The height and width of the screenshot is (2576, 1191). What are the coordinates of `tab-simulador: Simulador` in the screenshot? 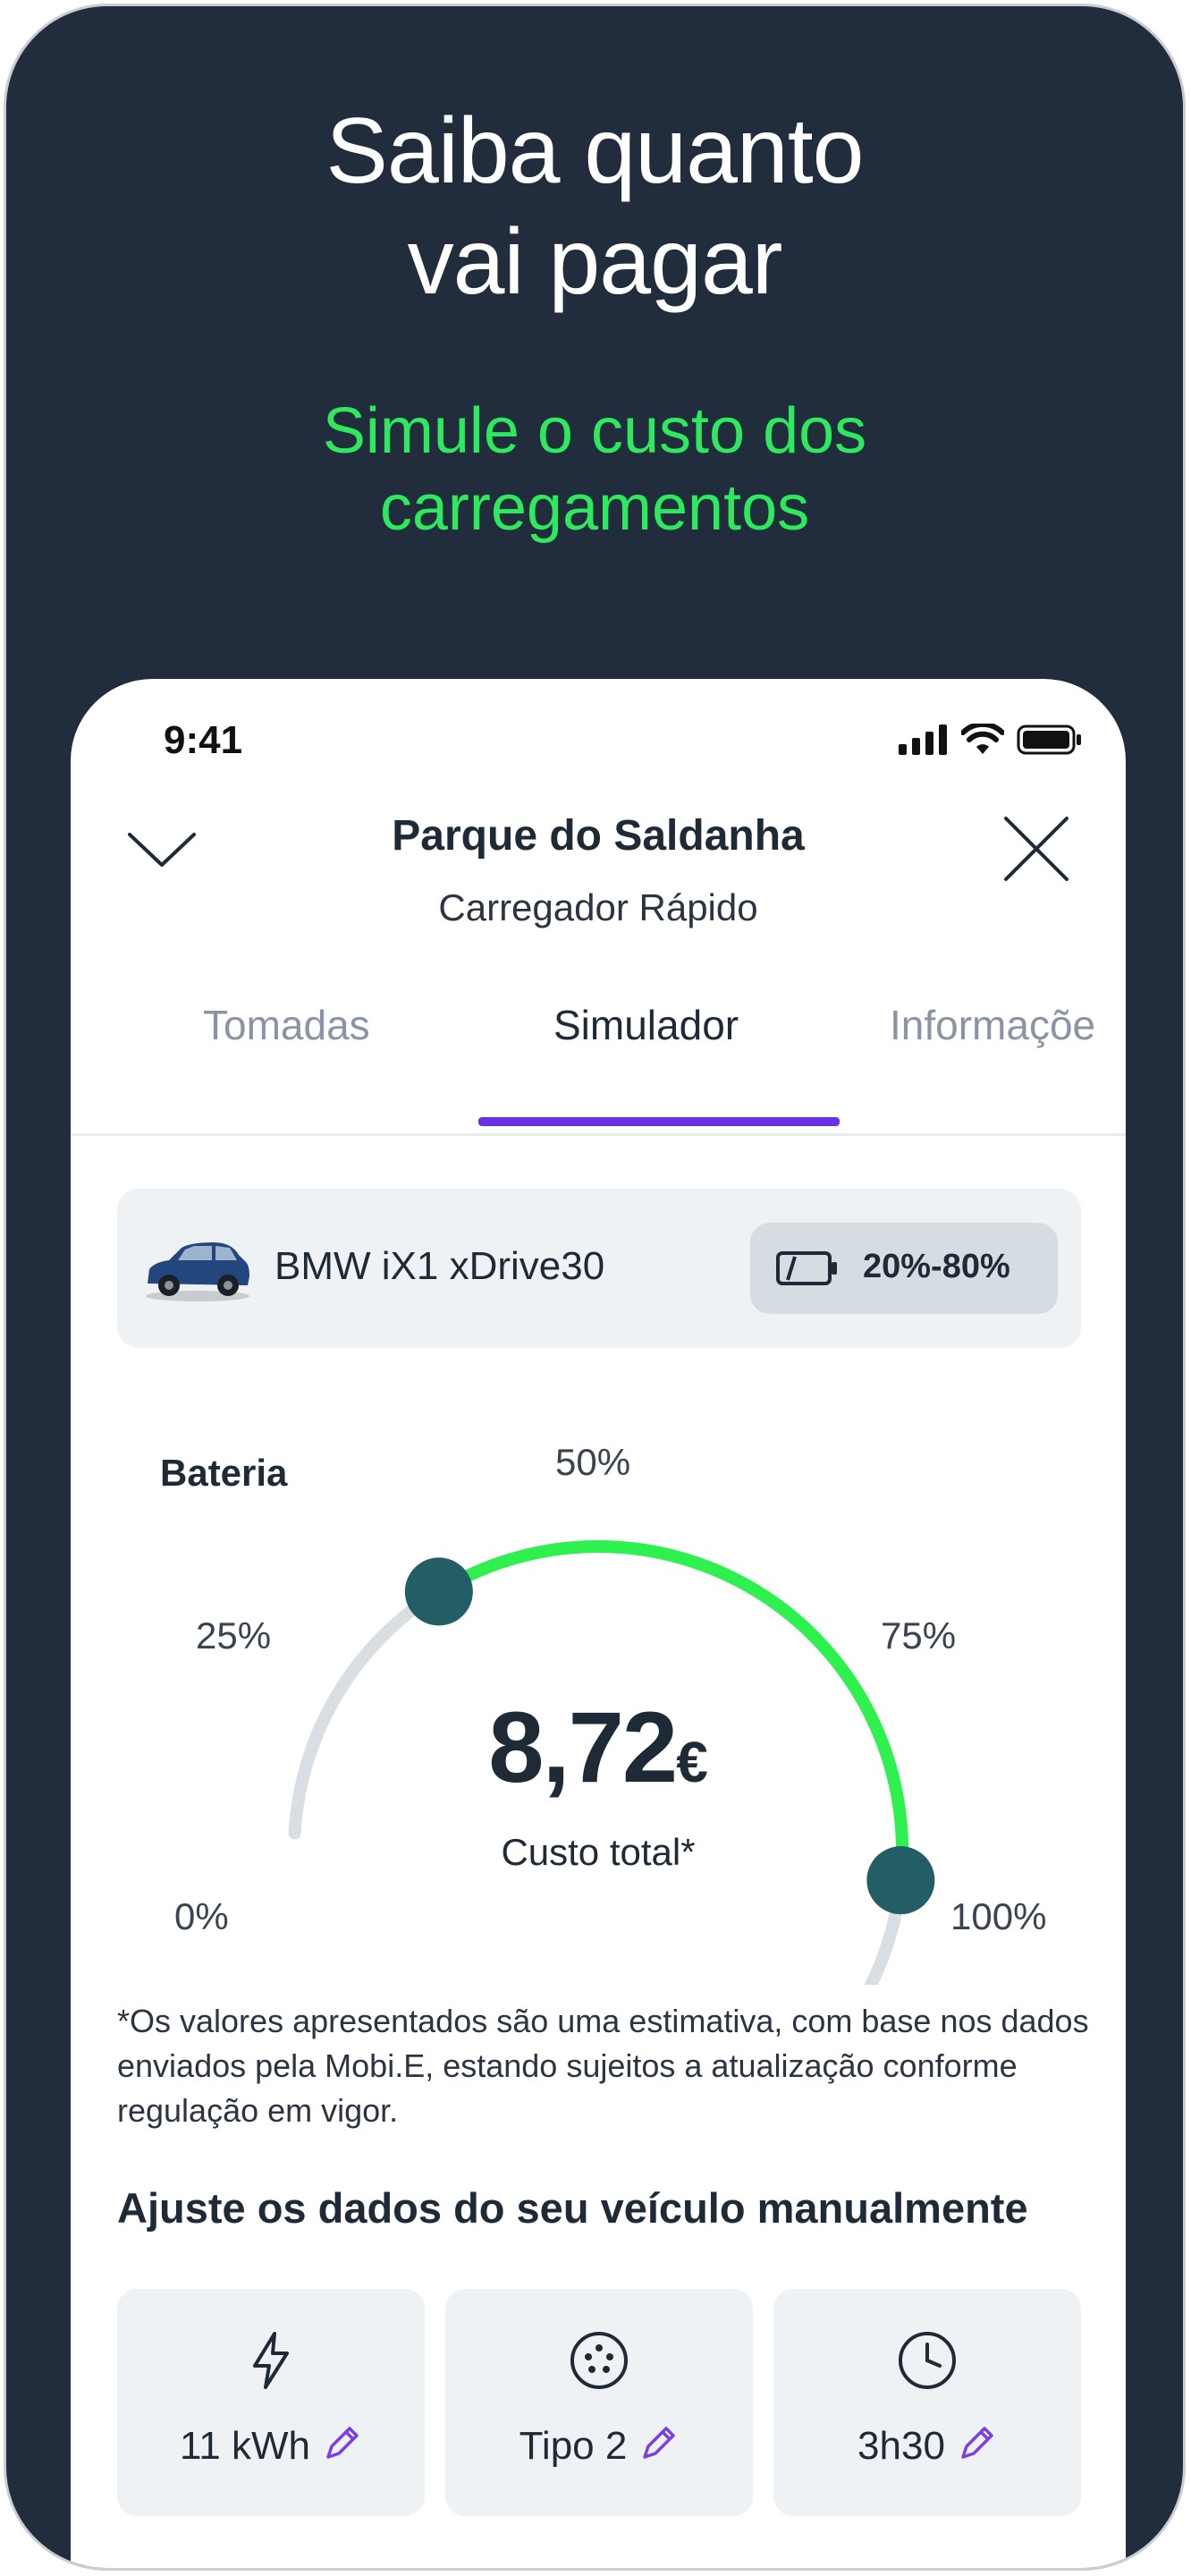 It's located at (646, 1025).